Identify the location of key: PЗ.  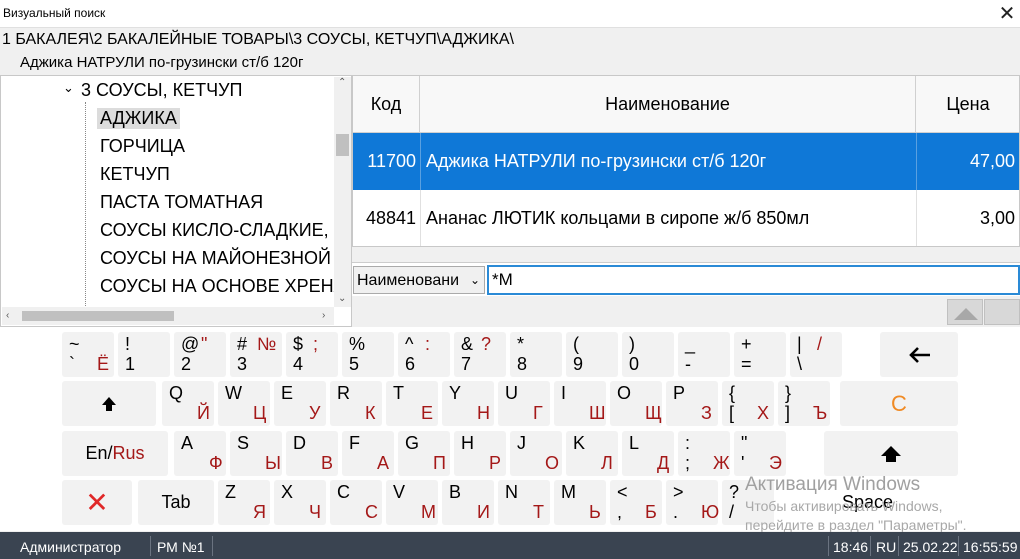
(692, 403).